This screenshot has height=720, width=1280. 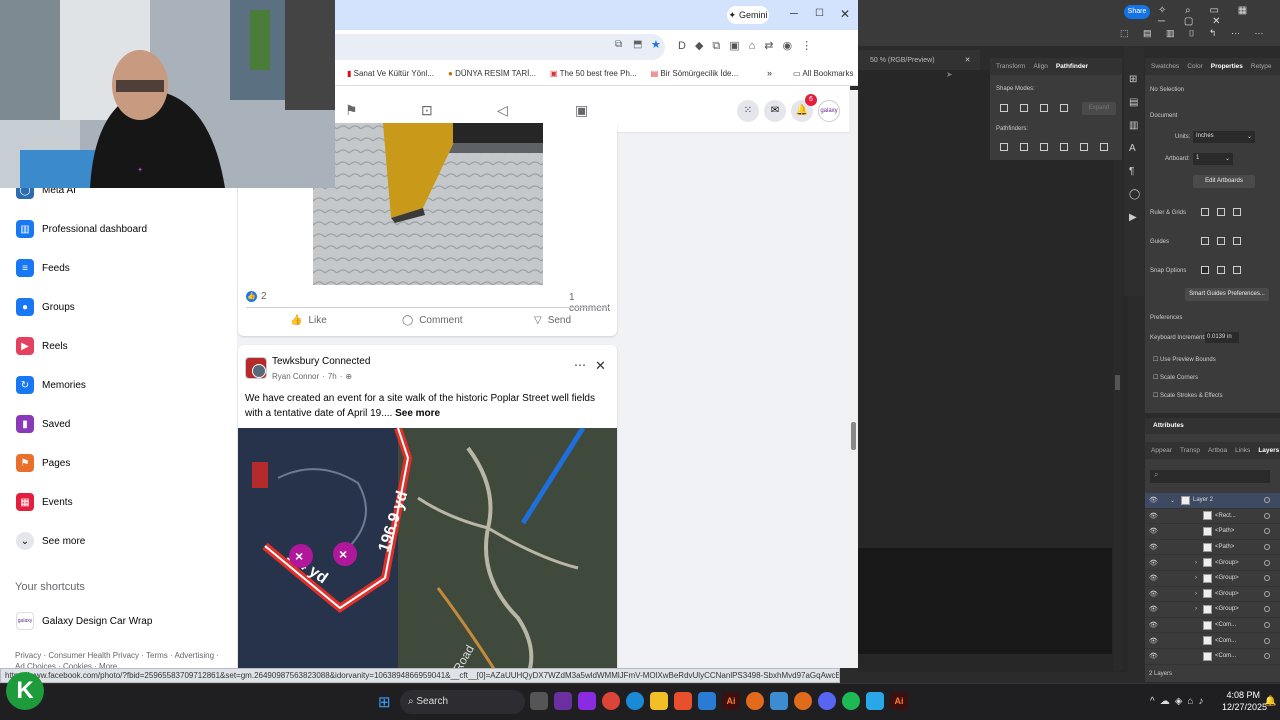 I want to click on unite-icon, so click(x=1004, y=108).